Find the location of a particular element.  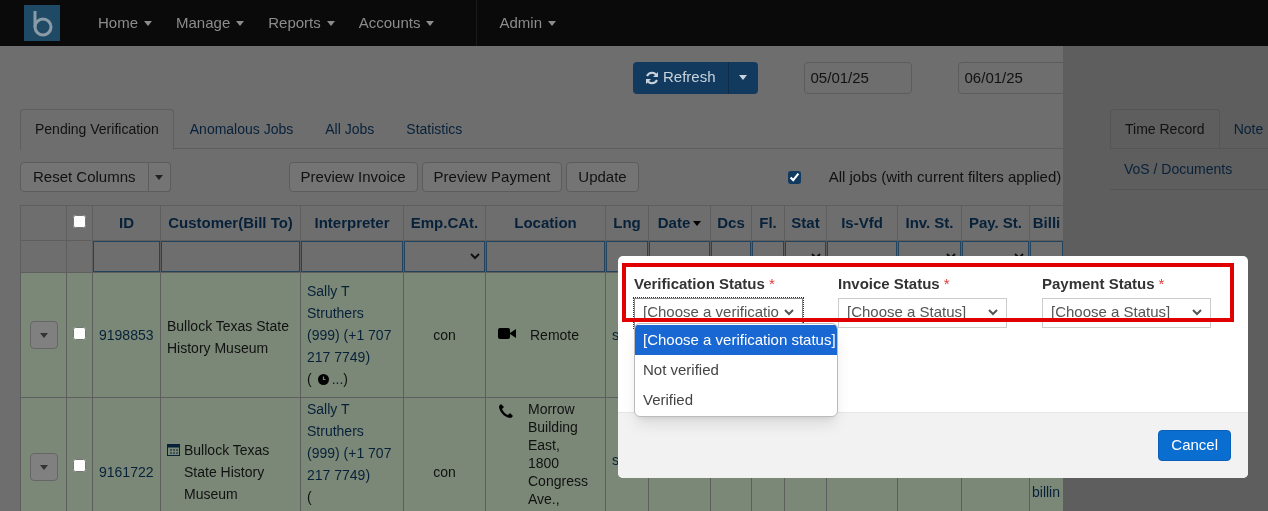

filter-select is located at coordinates (444, 256).